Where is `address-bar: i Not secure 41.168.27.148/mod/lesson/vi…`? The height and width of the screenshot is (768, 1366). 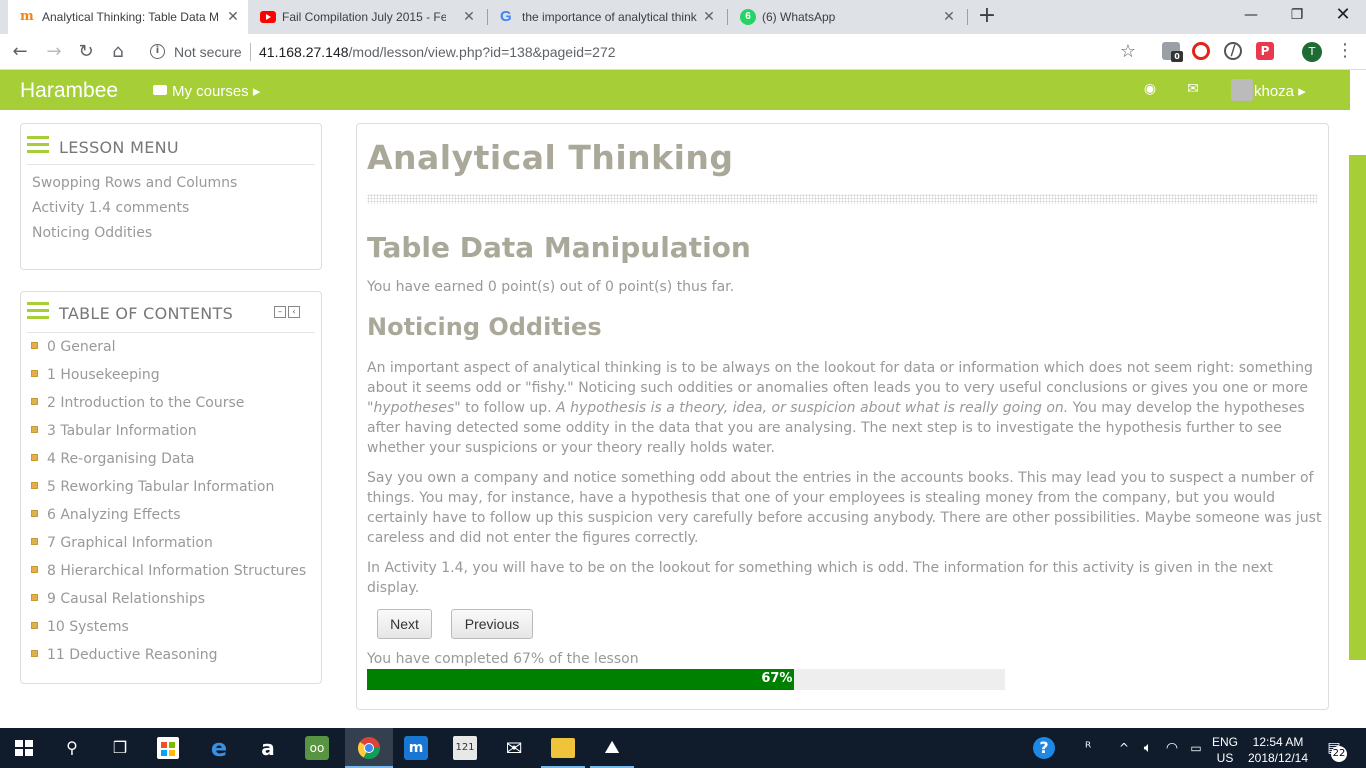 address-bar: i Not secure 41.168.27.148/mod/lesson/vi… is located at coordinates (645, 52).